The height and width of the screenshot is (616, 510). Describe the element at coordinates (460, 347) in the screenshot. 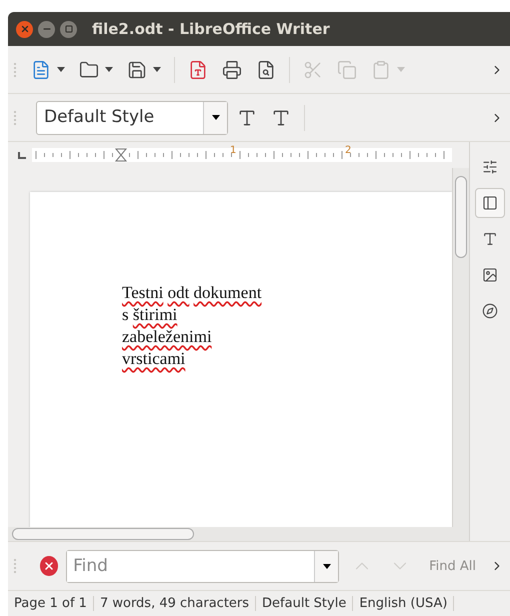

I see `vertical-scrollbar` at that location.